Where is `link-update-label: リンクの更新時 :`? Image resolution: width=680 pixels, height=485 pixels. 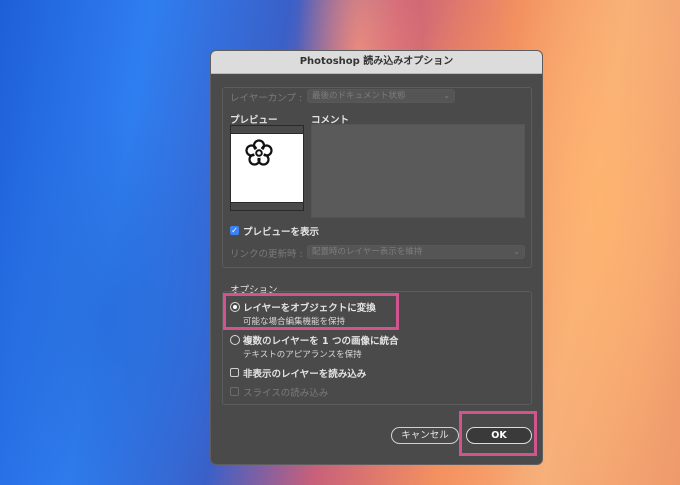 link-update-label: リンクの更新時 : is located at coordinates (266, 254).